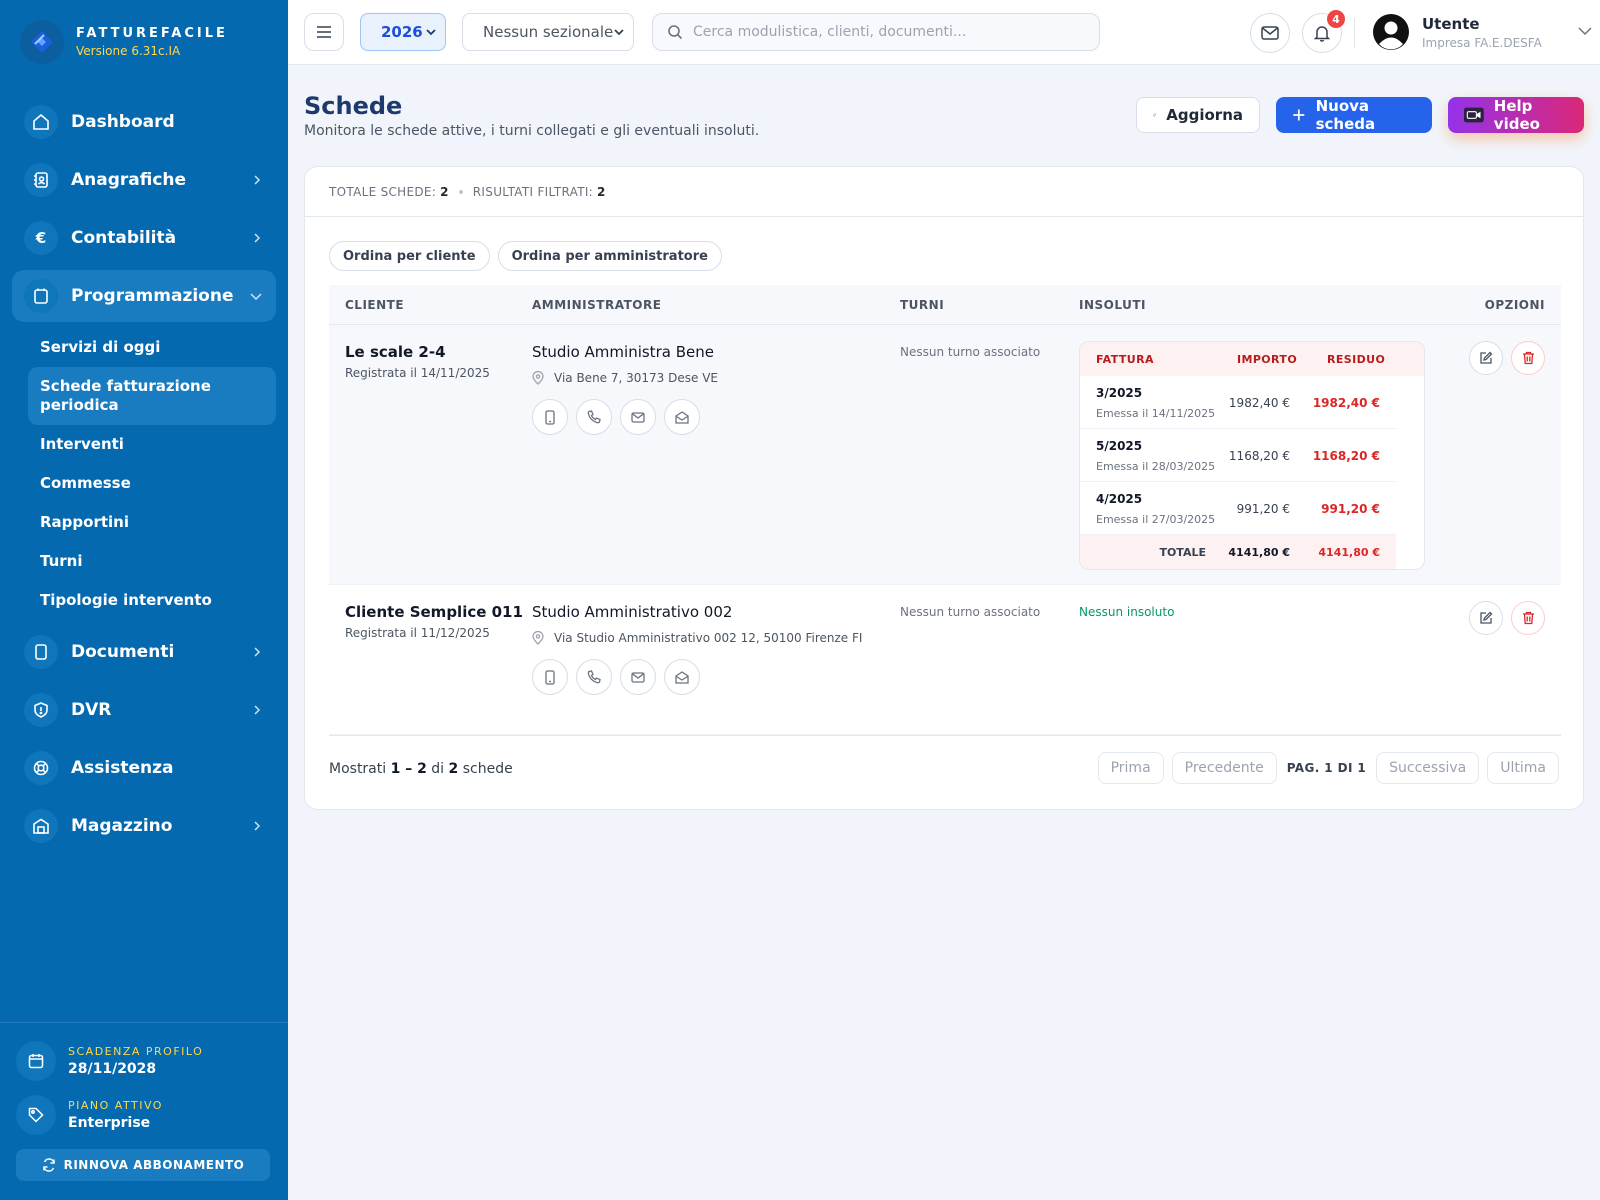 This screenshot has width=1600, height=1200. What do you see at coordinates (324, 32) in the screenshot?
I see `menu-toggle-button` at bounding box center [324, 32].